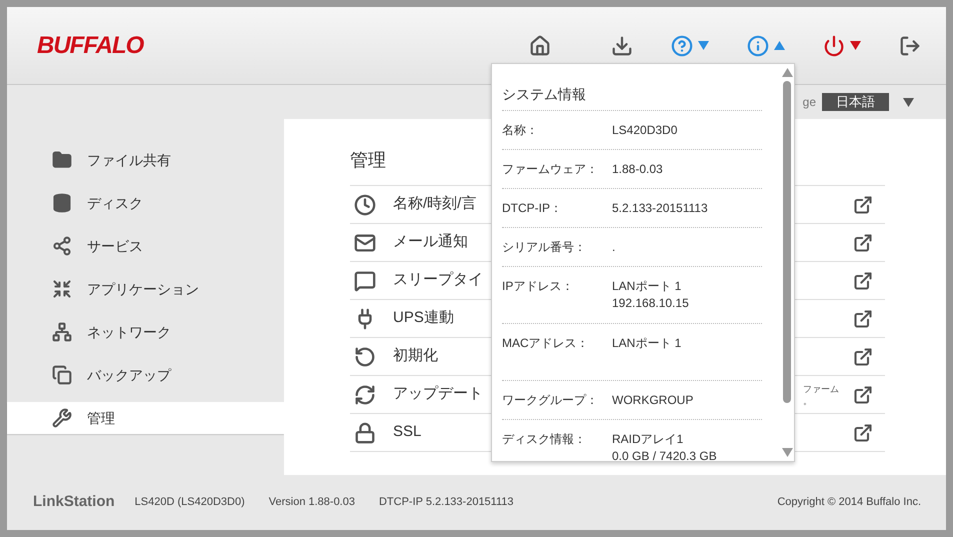 Image resolution: width=953 pixels, height=537 pixels. What do you see at coordinates (62, 375) in the screenshot?
I see `copy-icon` at bounding box center [62, 375].